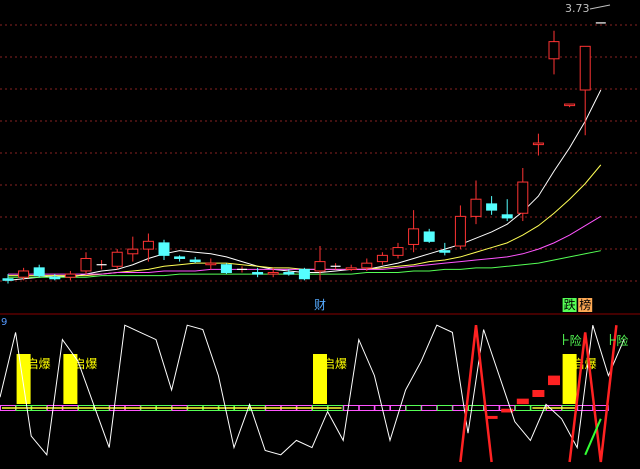  What do you see at coordinates (577, 8) in the screenshot?
I see `max-price-label: 3.73` at bounding box center [577, 8].